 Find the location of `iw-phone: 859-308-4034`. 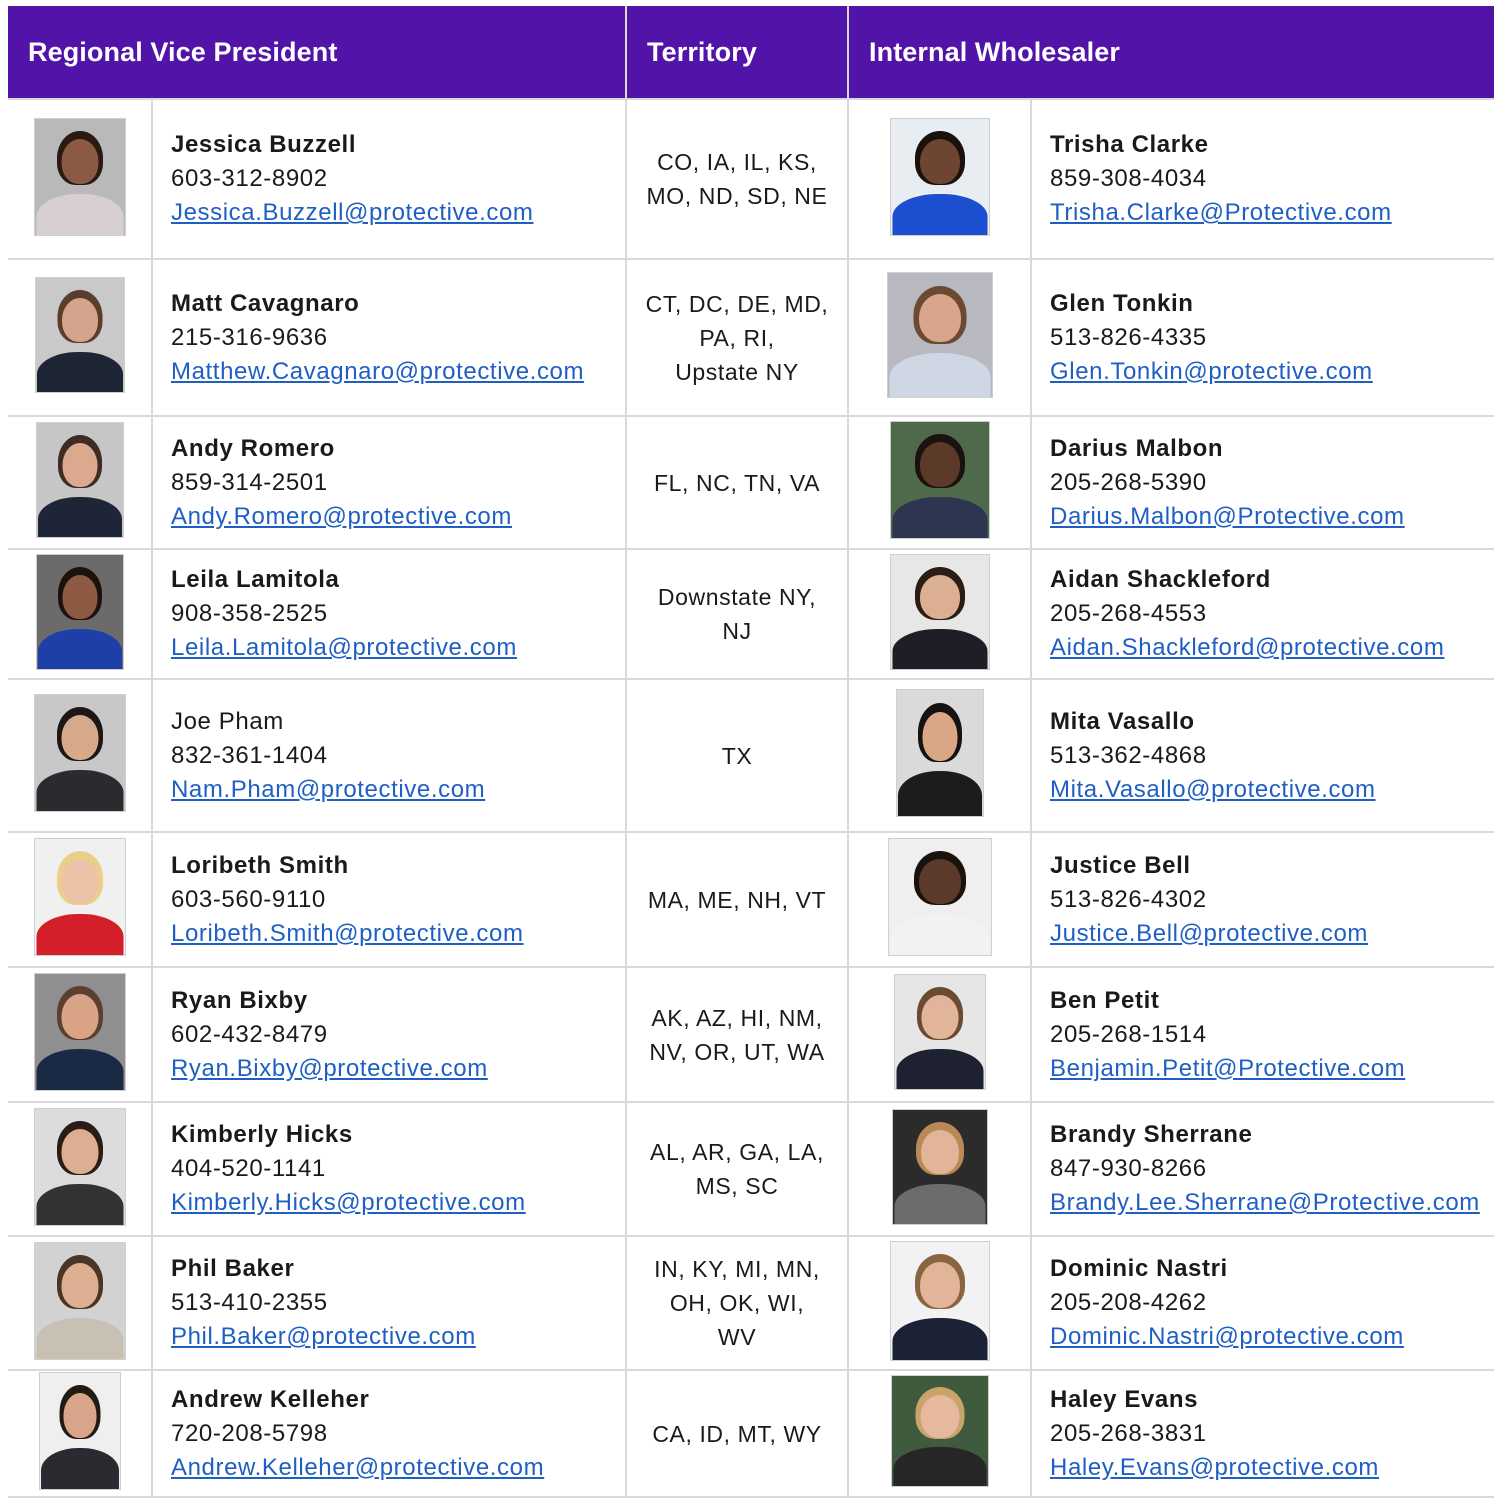

iw-phone: 859-308-4034 is located at coordinates (1128, 178).